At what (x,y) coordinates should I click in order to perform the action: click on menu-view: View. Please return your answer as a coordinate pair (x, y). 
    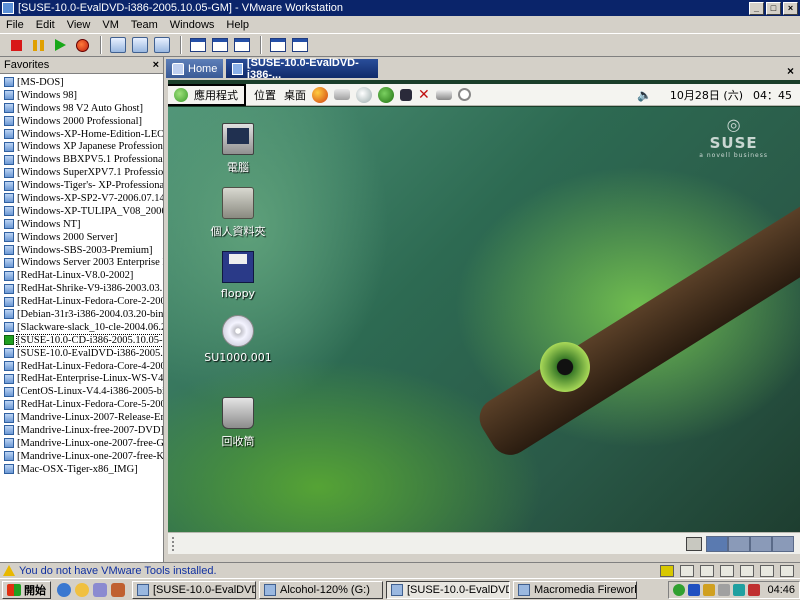
    Looking at the image, I should click on (79, 25).